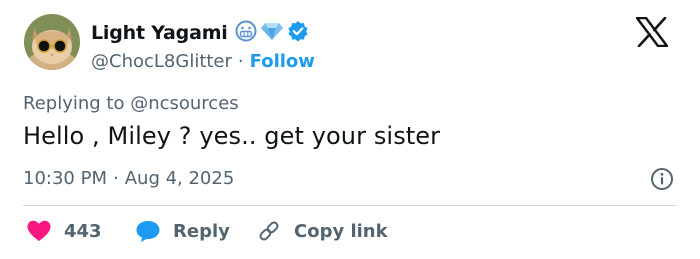 The height and width of the screenshot is (259, 700). I want to click on copy-link-button: Copy link, so click(322, 231).